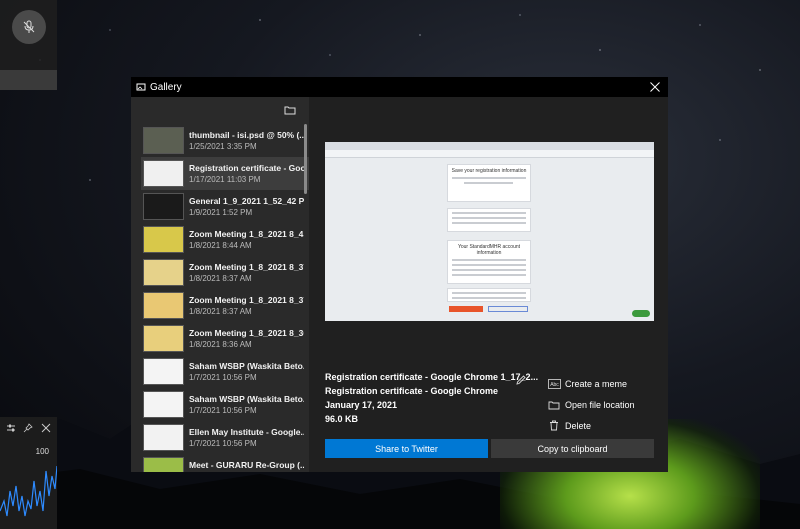 The height and width of the screenshot is (529, 800). What do you see at coordinates (406, 448) in the screenshot?
I see `share-to-twitter-button: Share to Twitter` at bounding box center [406, 448].